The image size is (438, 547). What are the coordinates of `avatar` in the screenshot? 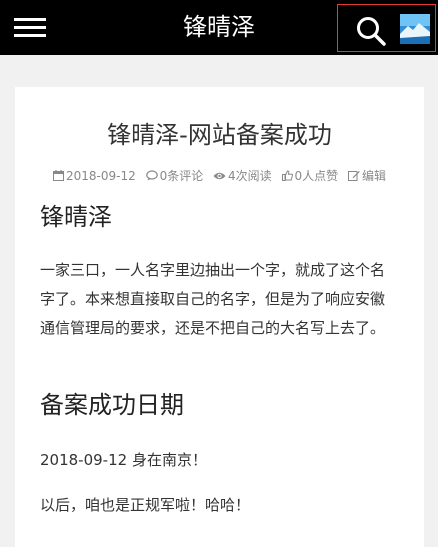 It's located at (415, 29).